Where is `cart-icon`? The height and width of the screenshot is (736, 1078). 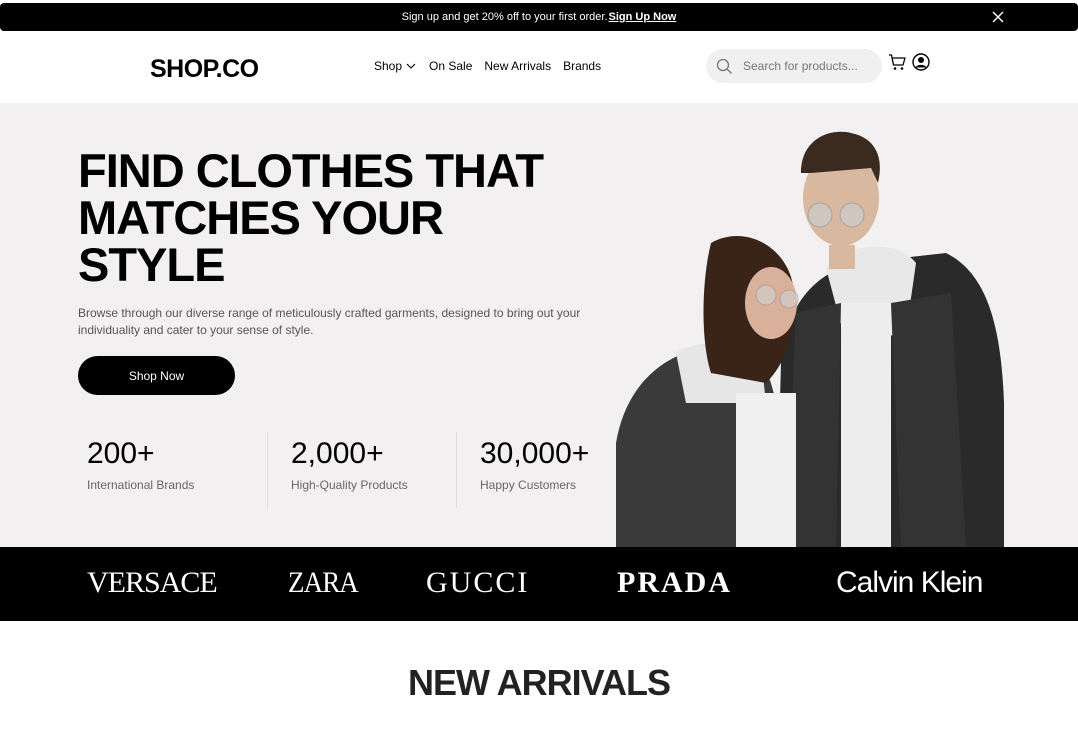
cart-icon is located at coordinates (897, 62).